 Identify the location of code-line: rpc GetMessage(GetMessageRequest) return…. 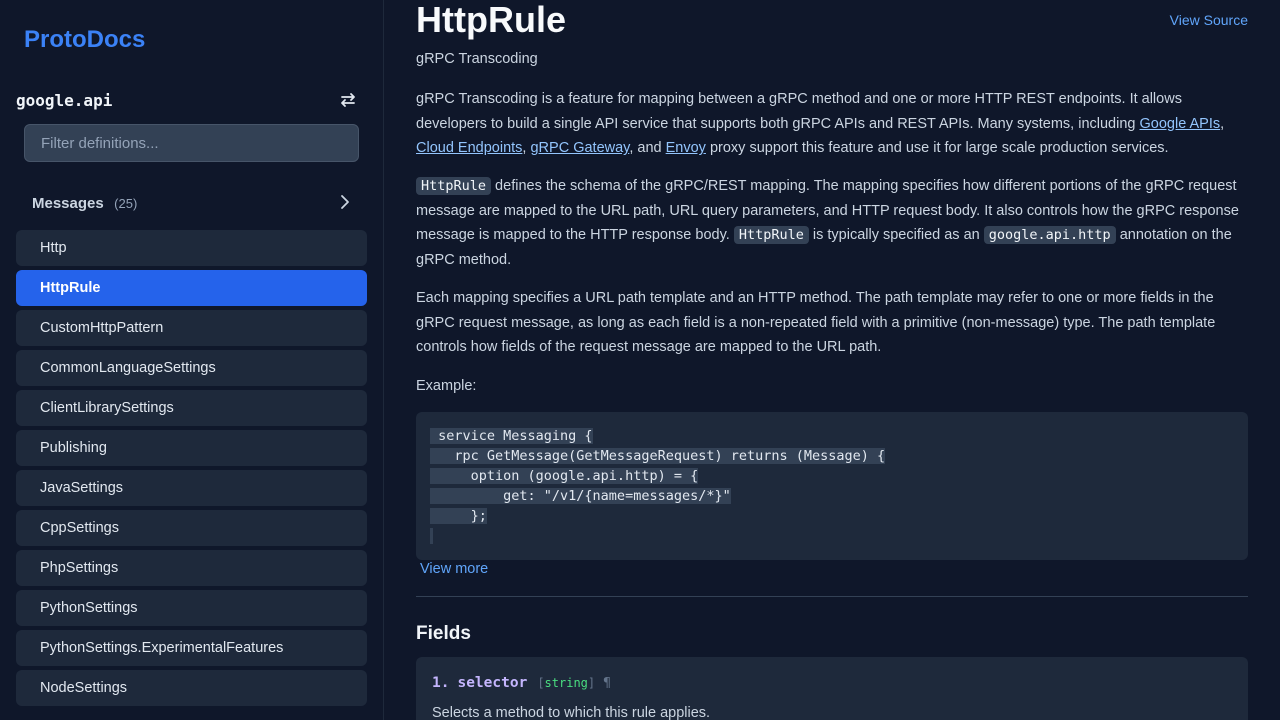
(658, 456).